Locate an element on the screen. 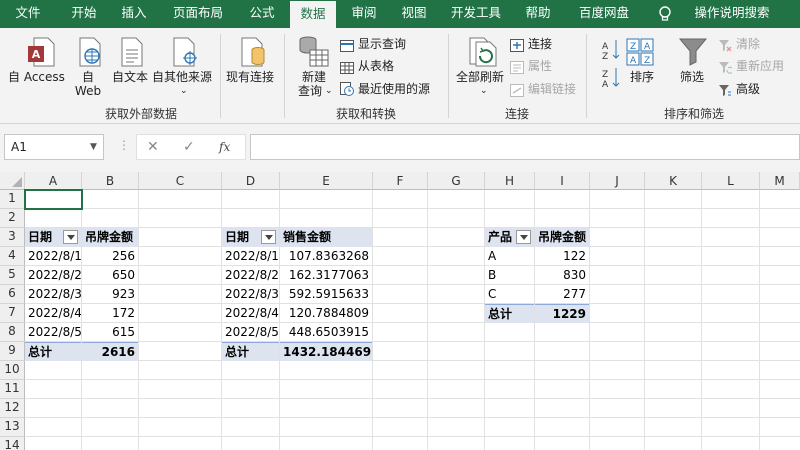 This screenshot has height=450, width=800. column-header-b: B is located at coordinates (110, 181).